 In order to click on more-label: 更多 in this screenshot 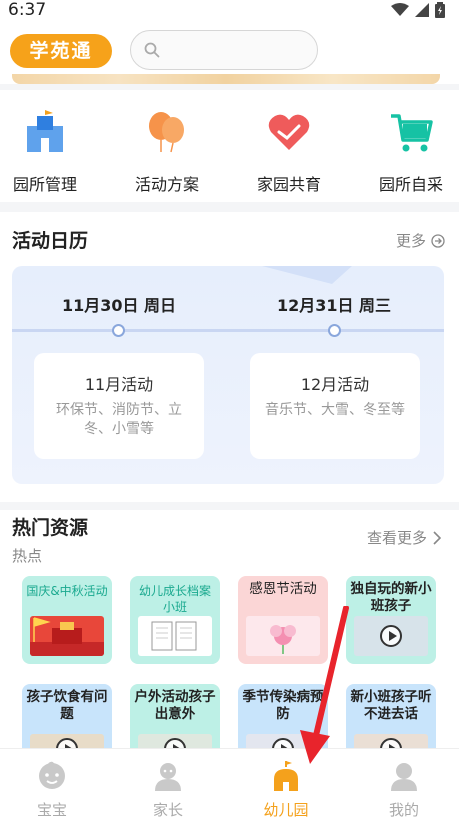, I will do `click(410, 241)`.